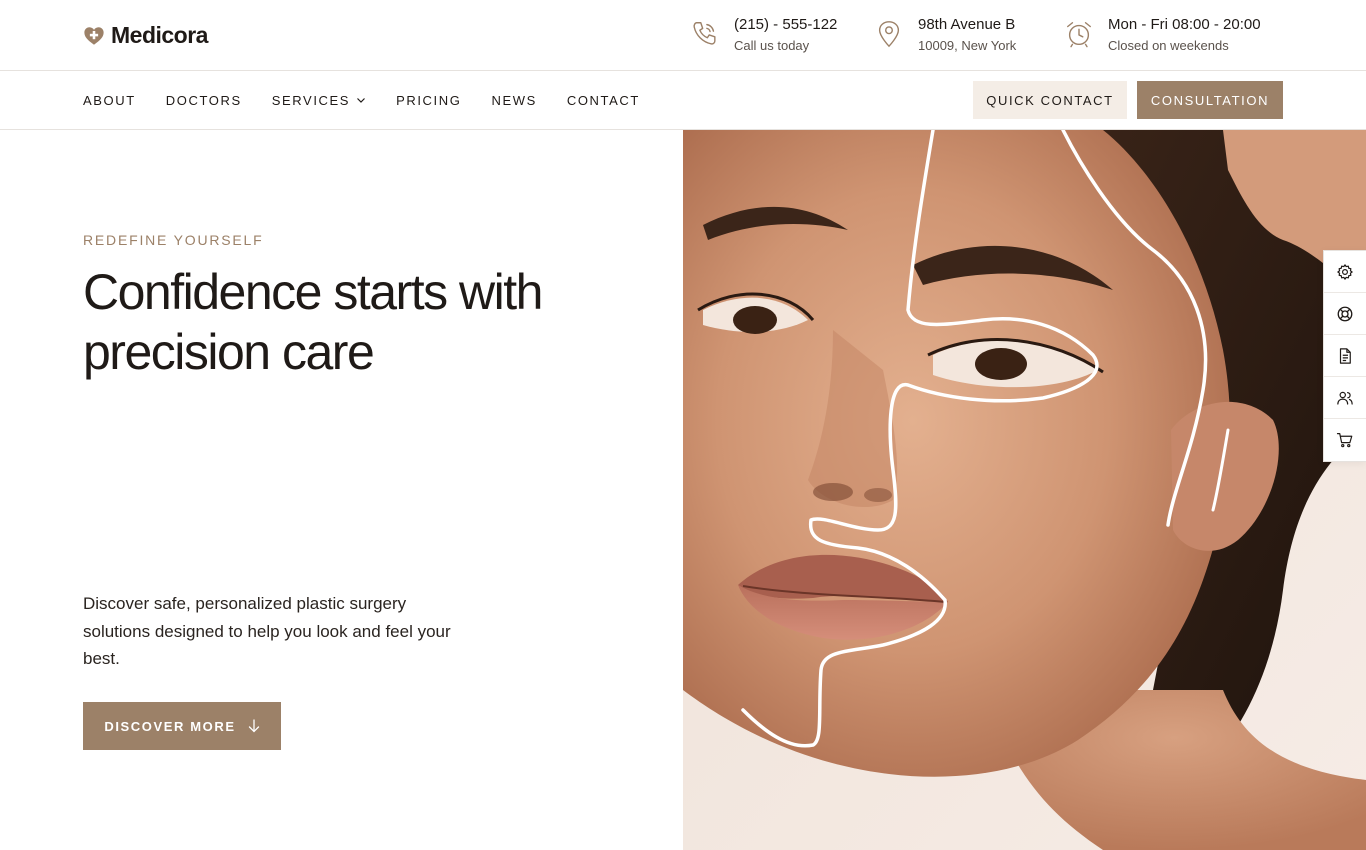 This screenshot has width=1366, height=850. I want to click on hours-line2: Closed on weekends, so click(1168, 45).